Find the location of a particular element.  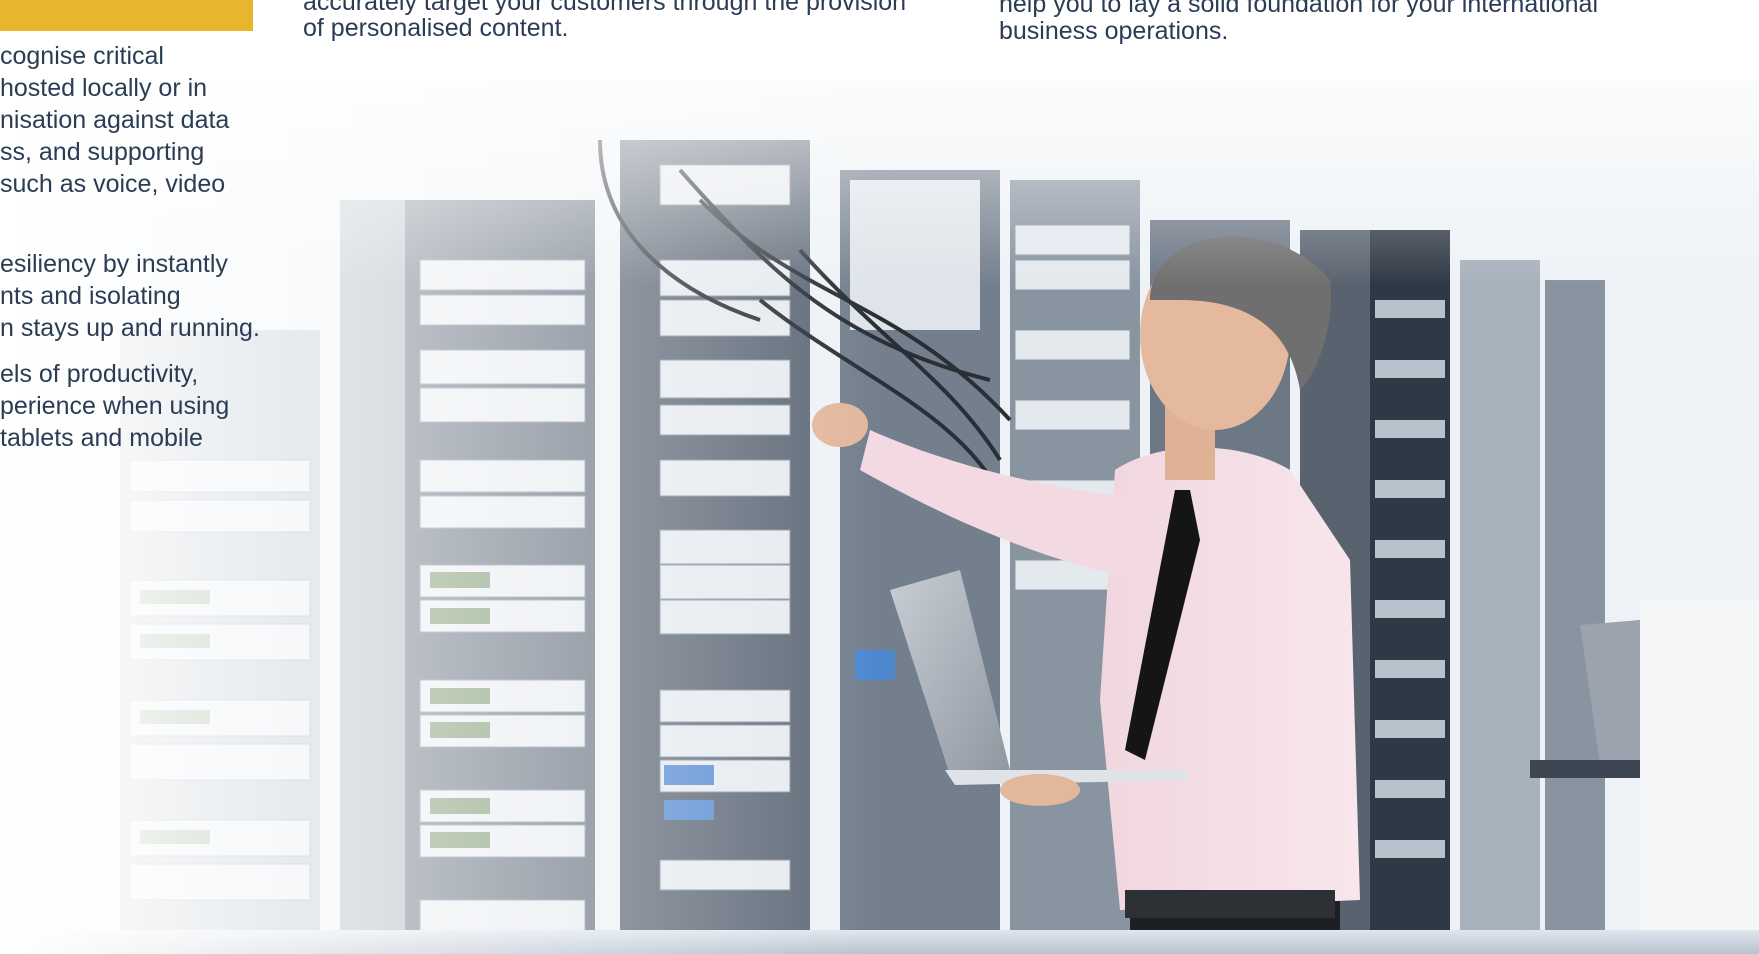

left-para2-line1: esiliency by instantly is located at coordinates (114, 264).